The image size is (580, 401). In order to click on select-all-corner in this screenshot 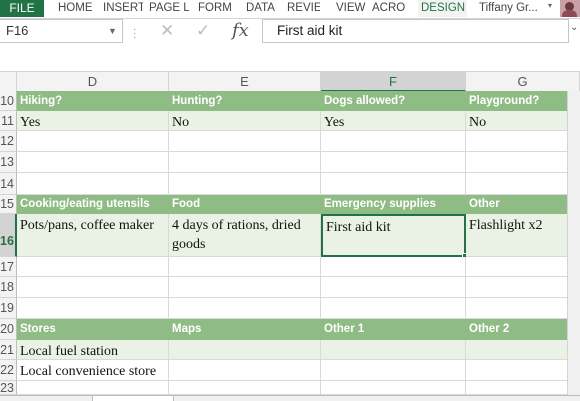, I will do `click(8, 82)`.